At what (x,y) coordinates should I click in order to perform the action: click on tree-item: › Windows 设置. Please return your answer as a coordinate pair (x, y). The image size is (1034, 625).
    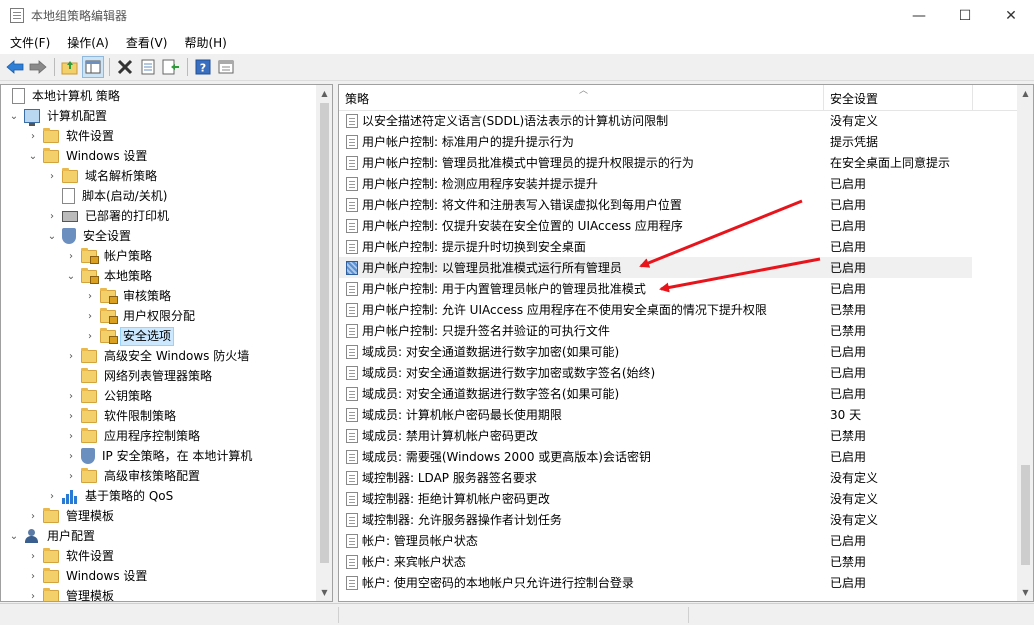
    Looking at the image, I should click on (88, 576).